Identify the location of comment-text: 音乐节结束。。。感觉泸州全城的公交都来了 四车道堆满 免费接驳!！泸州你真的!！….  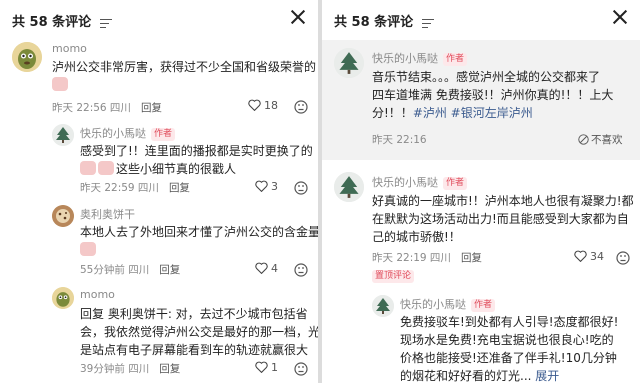
(493, 95).